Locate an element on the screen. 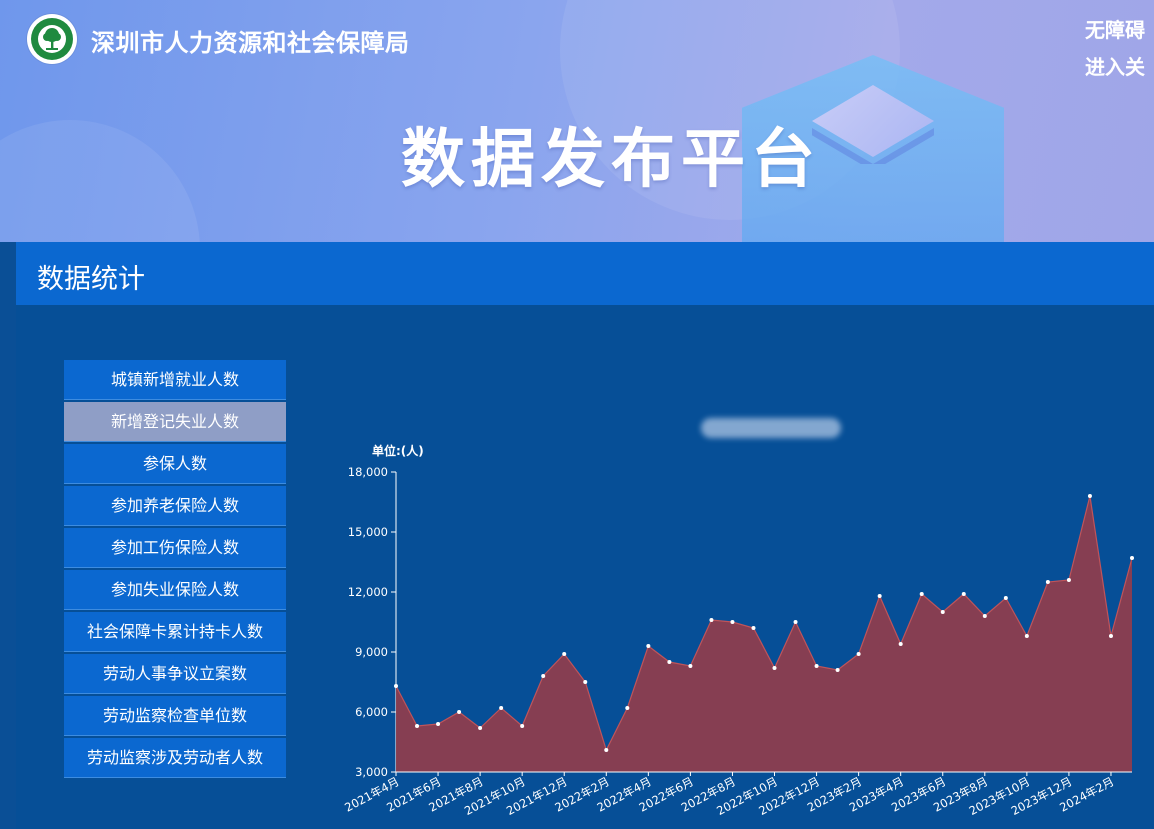  care-mode-link: 进入关 is located at coordinates (1115, 65).